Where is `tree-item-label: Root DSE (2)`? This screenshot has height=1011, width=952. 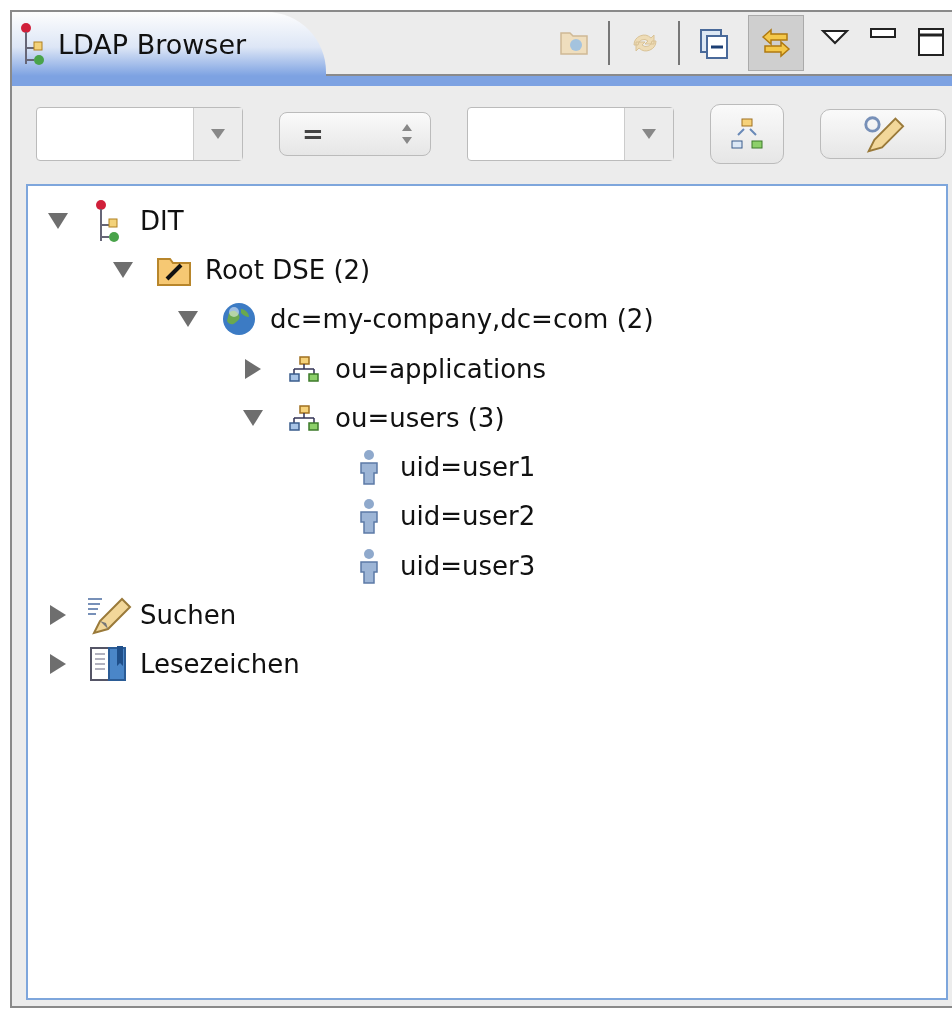 tree-item-label: Root DSE (2) is located at coordinates (288, 269).